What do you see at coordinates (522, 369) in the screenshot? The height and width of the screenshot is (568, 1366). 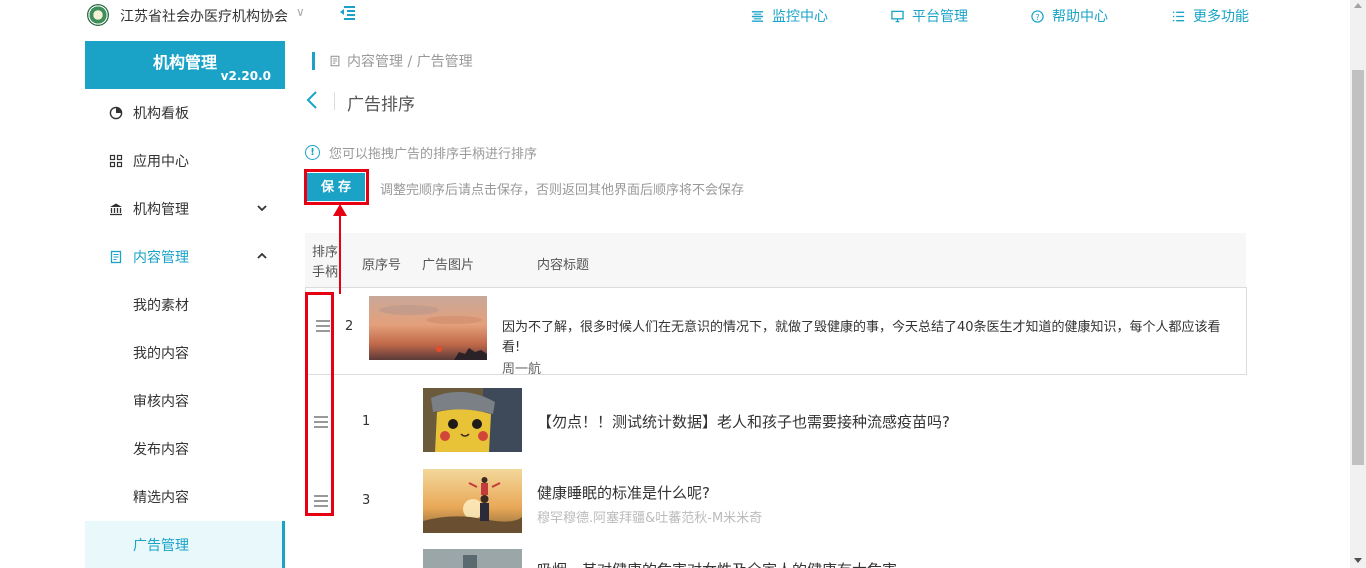 I see `row-author: 周一航` at bounding box center [522, 369].